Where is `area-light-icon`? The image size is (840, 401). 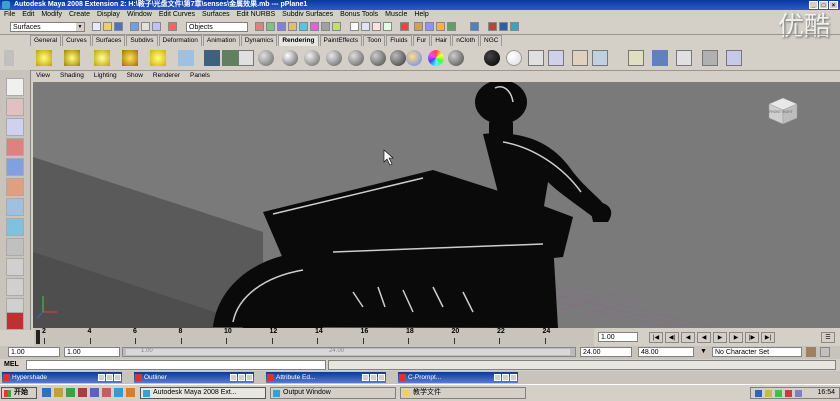
area-light-icon is located at coordinates (158, 58).